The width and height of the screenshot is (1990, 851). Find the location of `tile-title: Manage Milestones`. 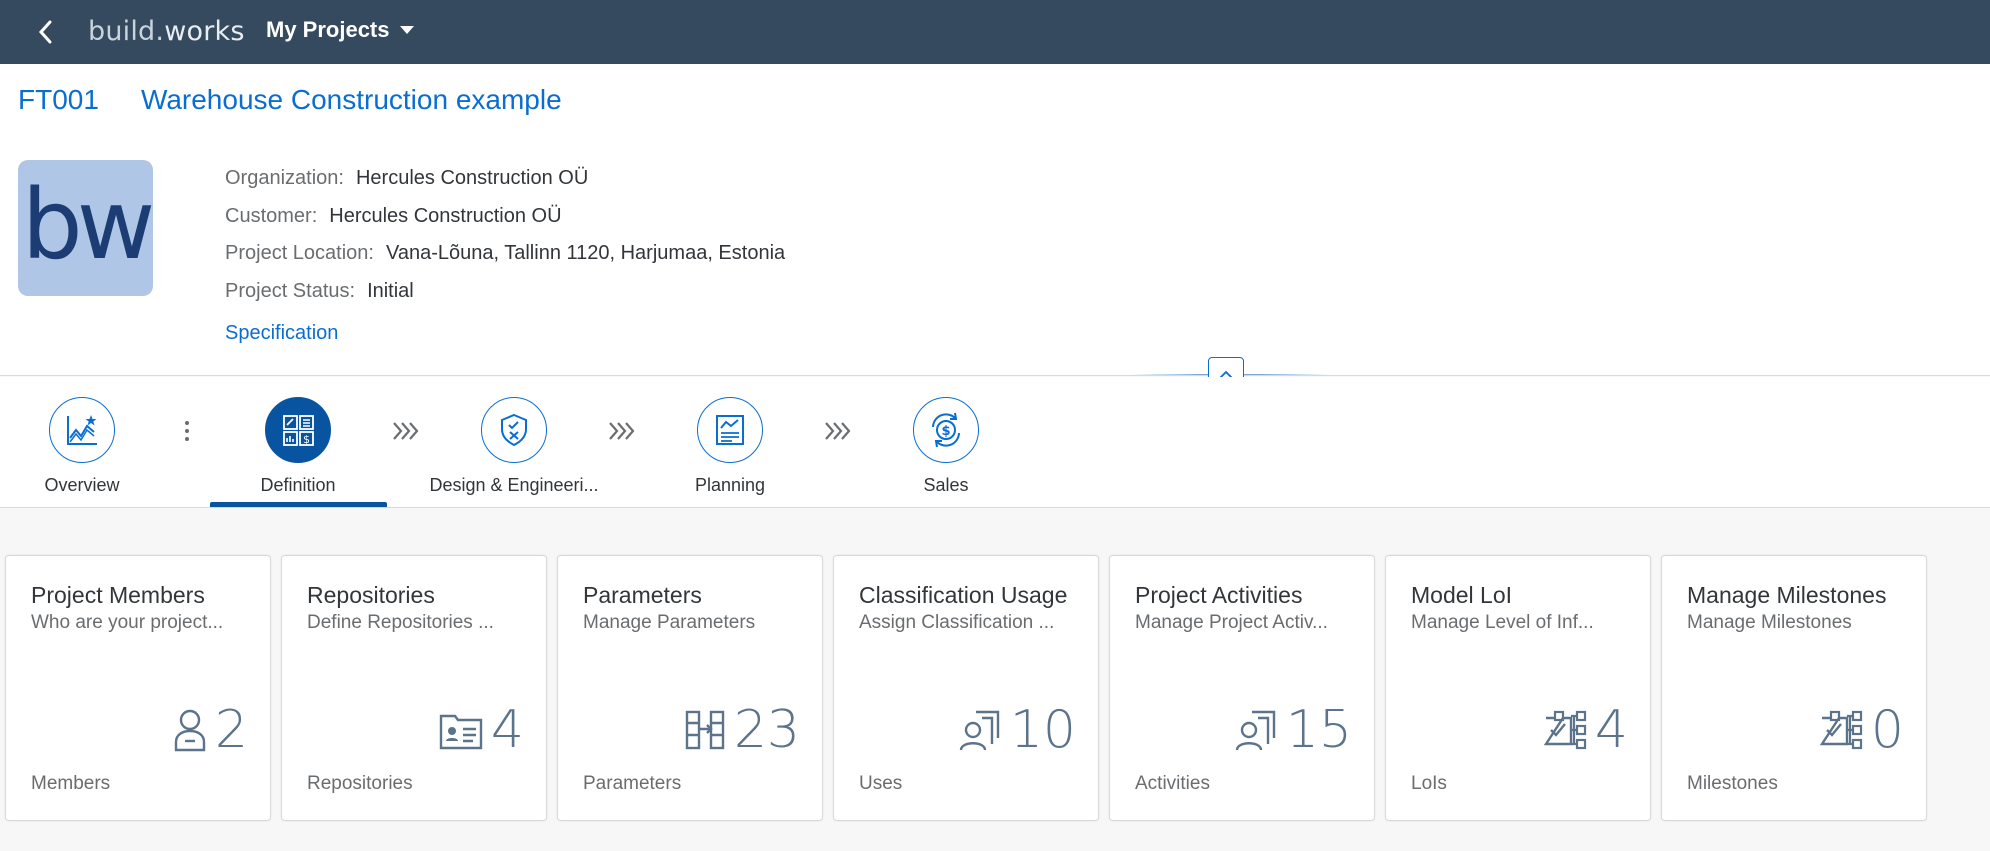

tile-title: Manage Milestones is located at coordinates (1787, 595).